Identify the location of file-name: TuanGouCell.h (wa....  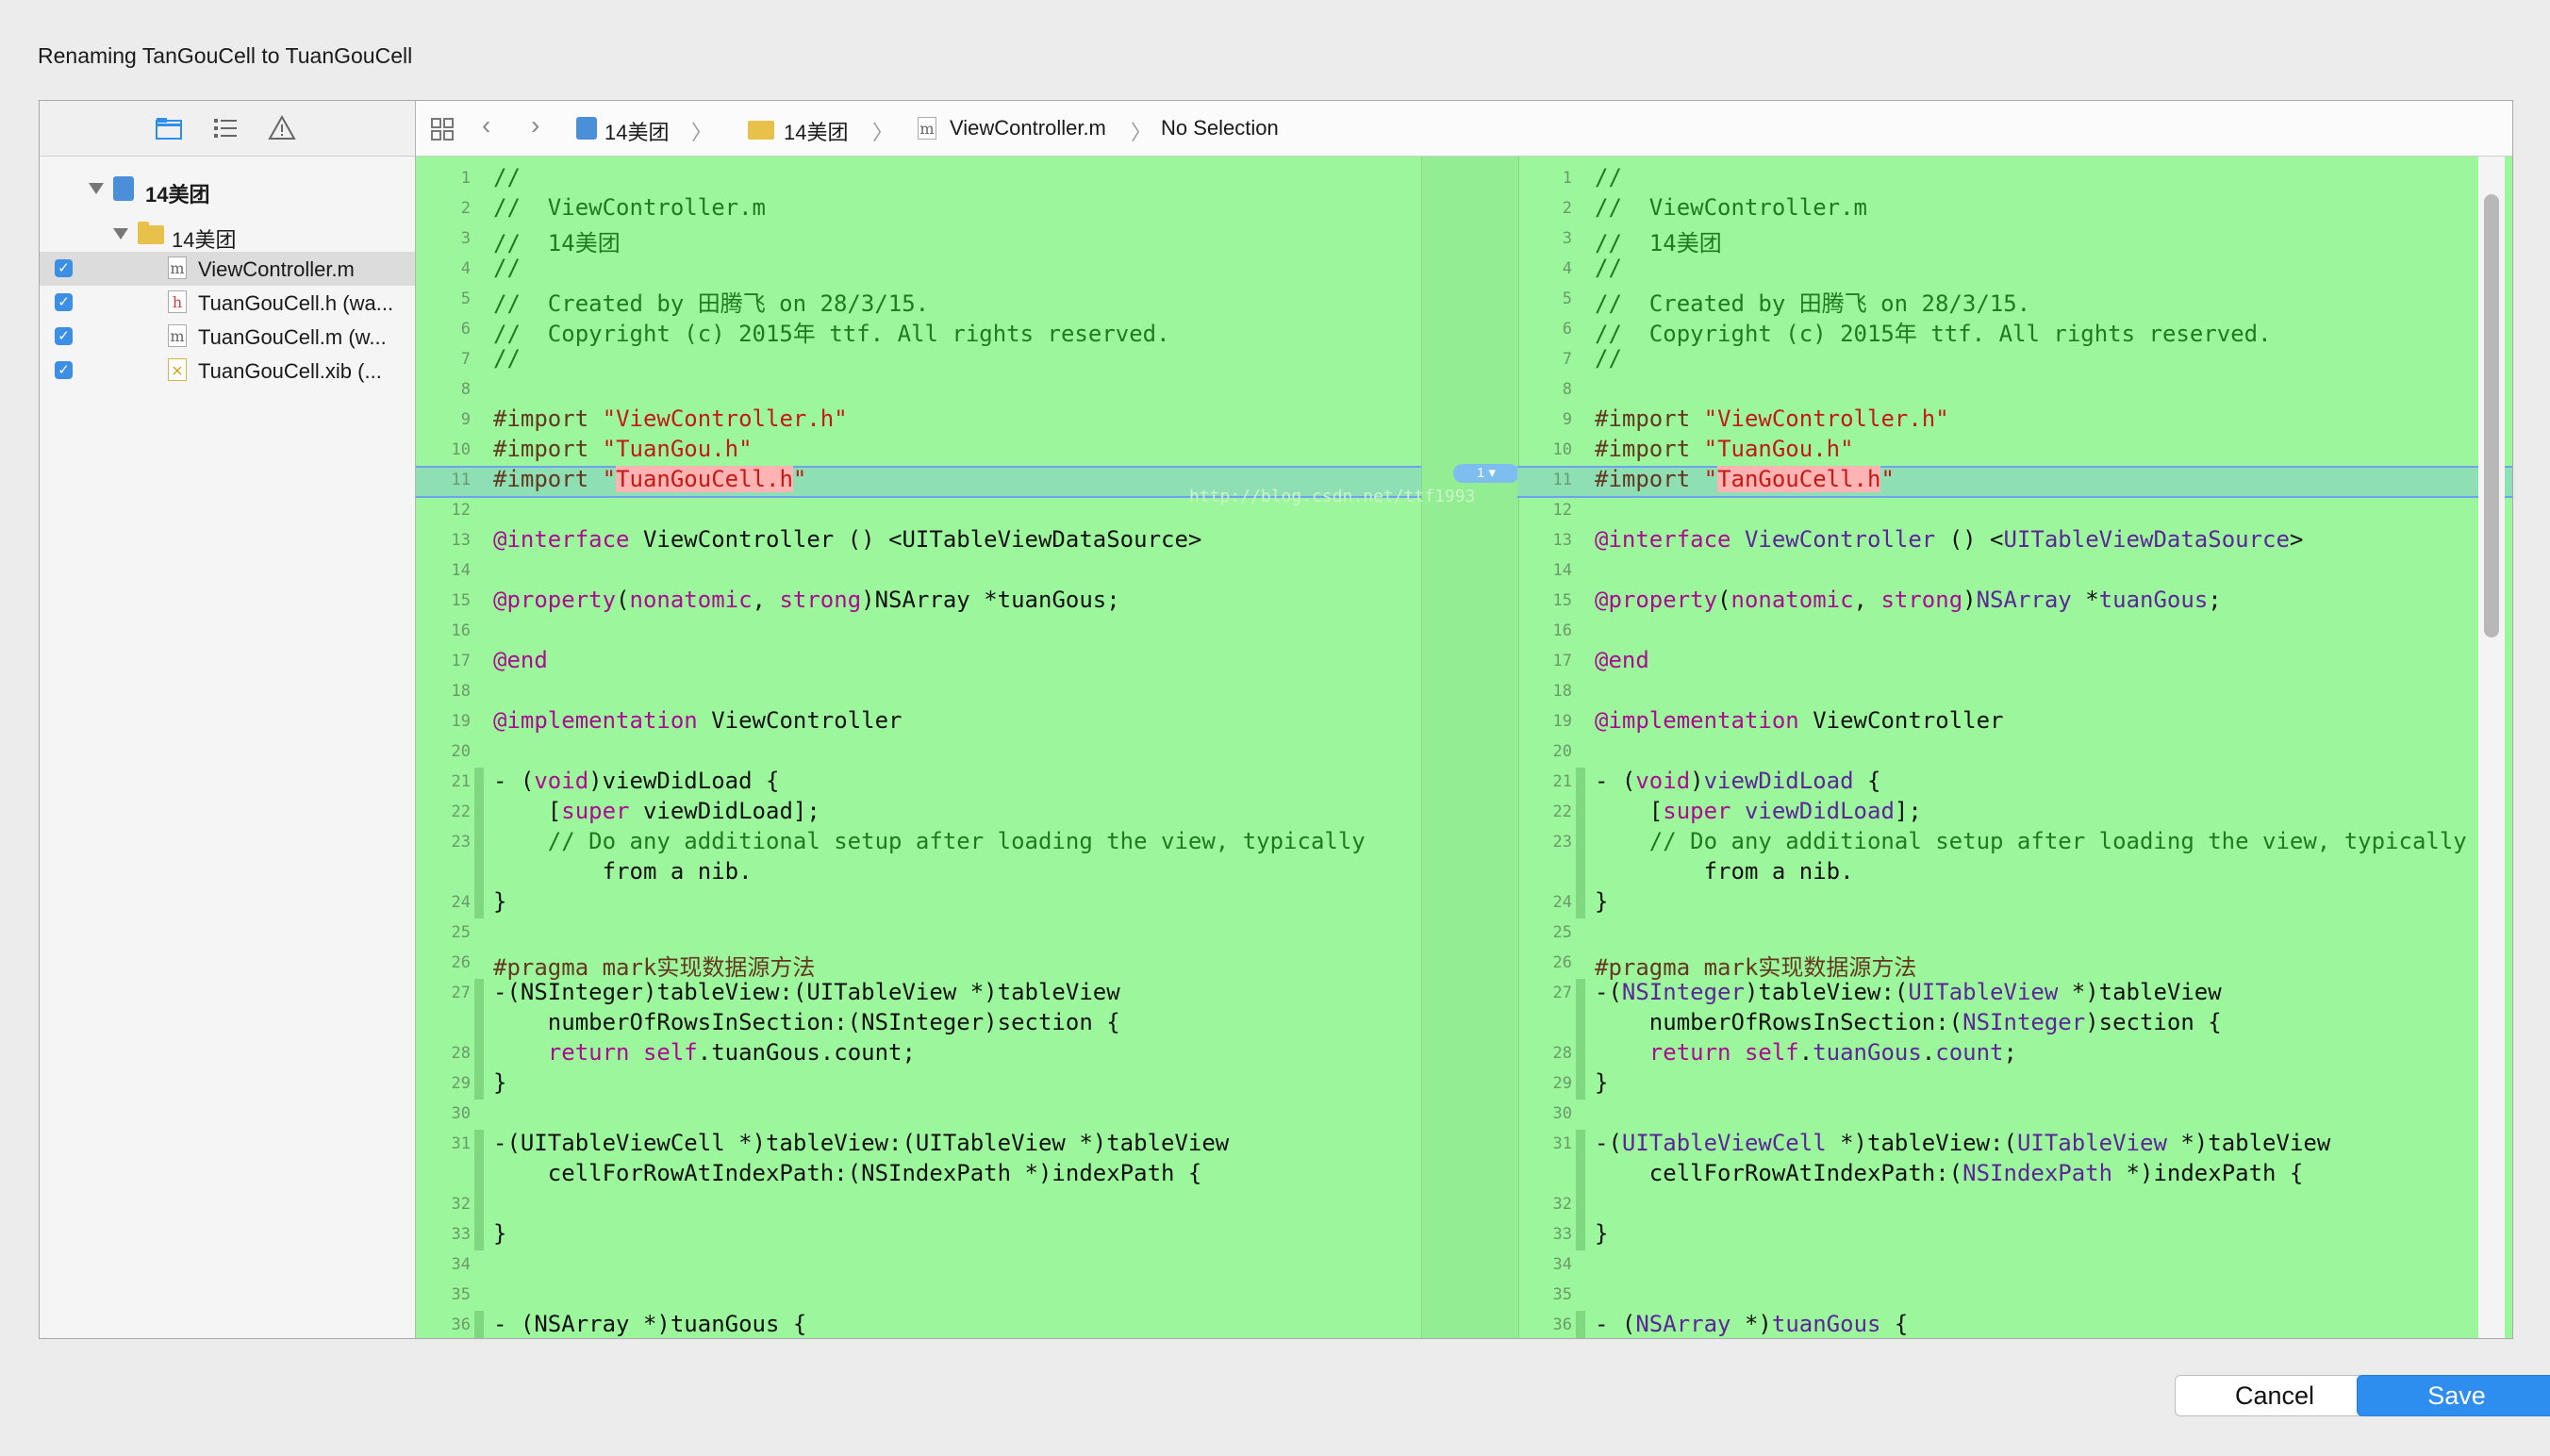
(296, 303).